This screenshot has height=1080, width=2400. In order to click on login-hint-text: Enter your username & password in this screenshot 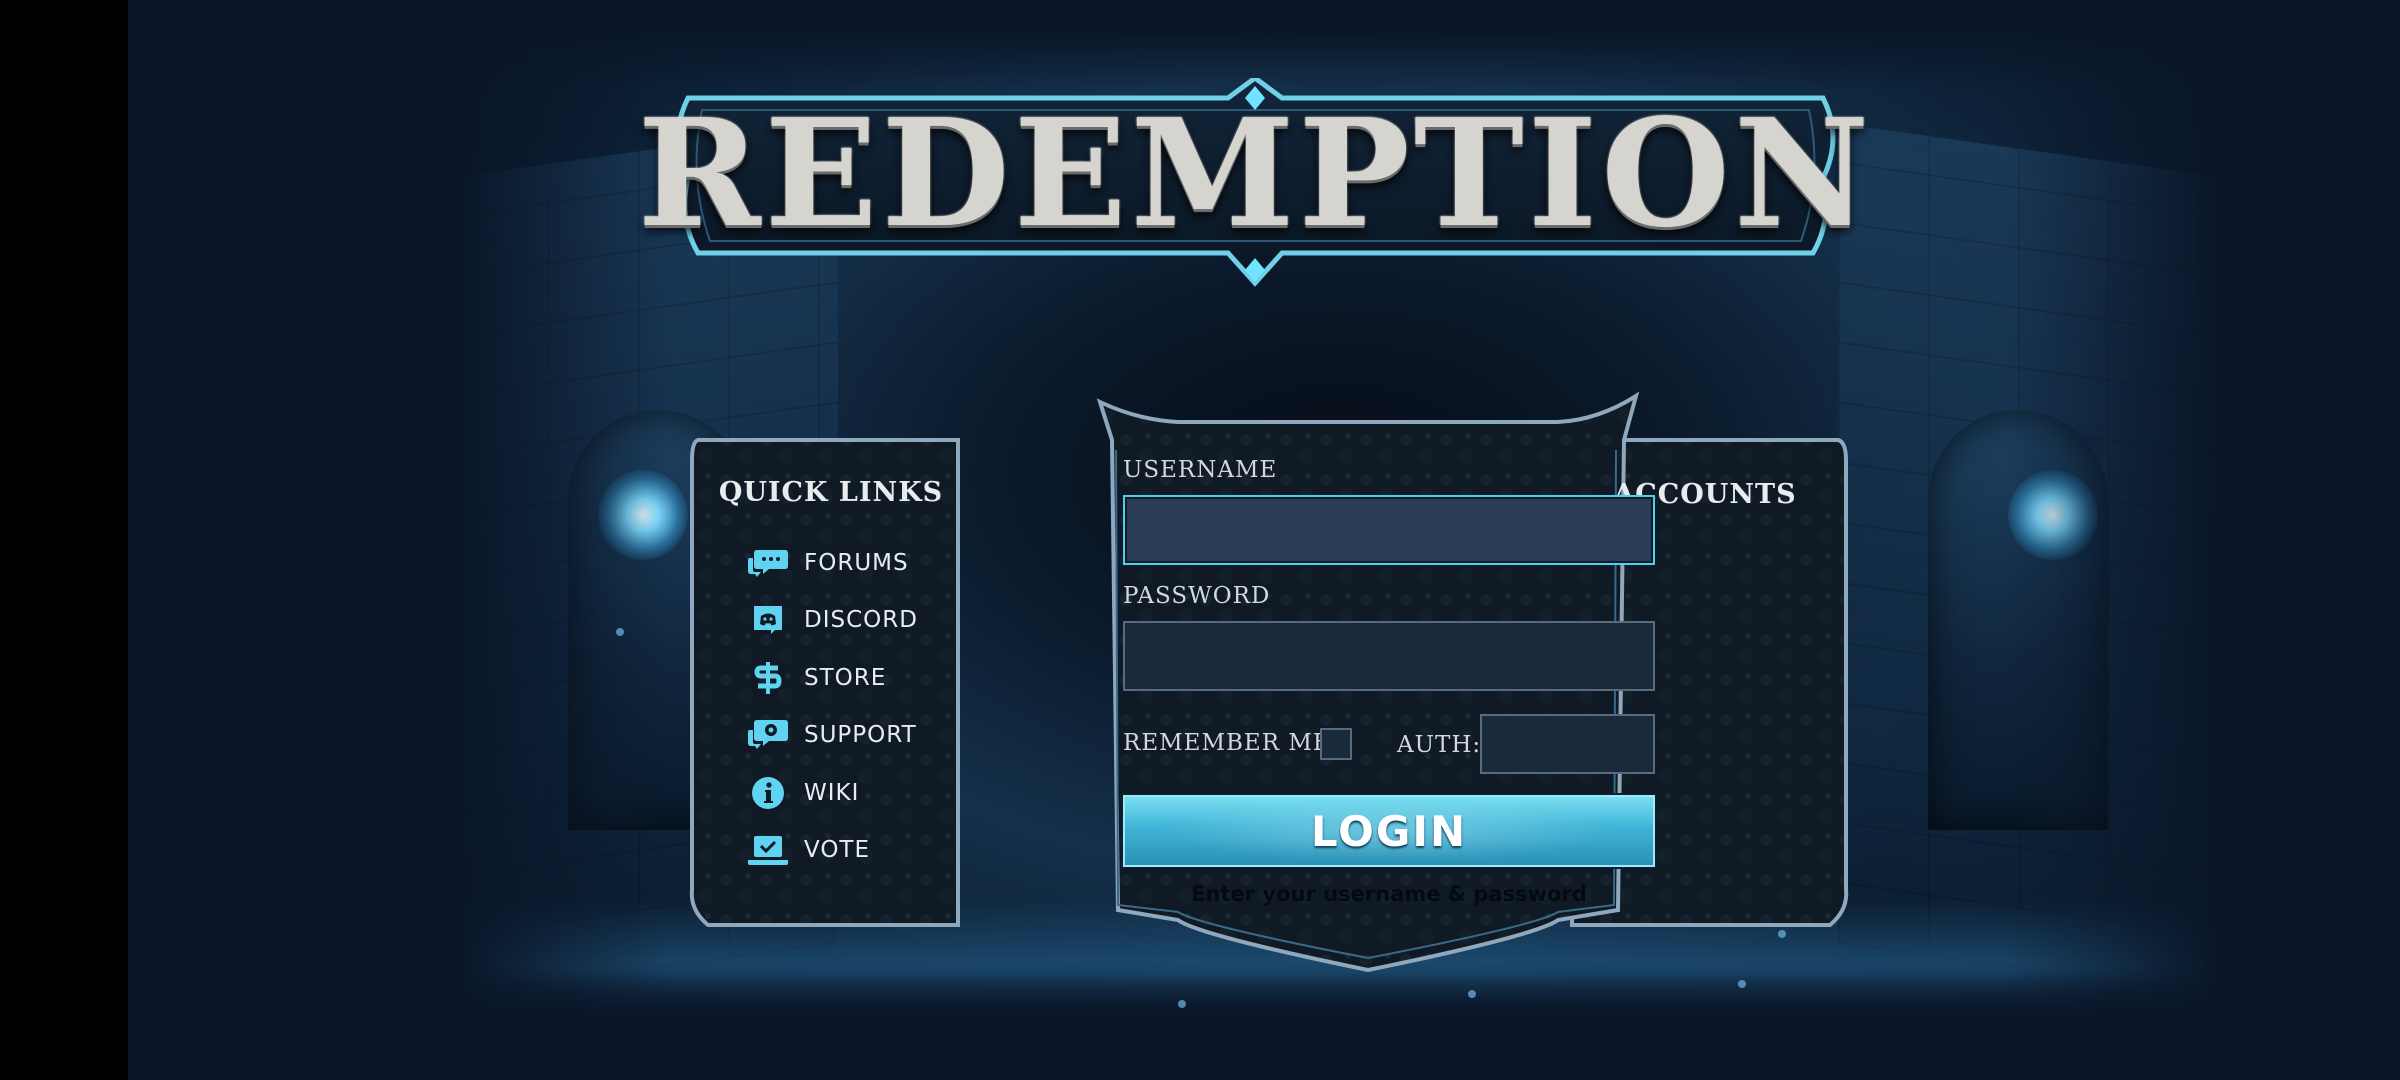, I will do `click(1389, 894)`.